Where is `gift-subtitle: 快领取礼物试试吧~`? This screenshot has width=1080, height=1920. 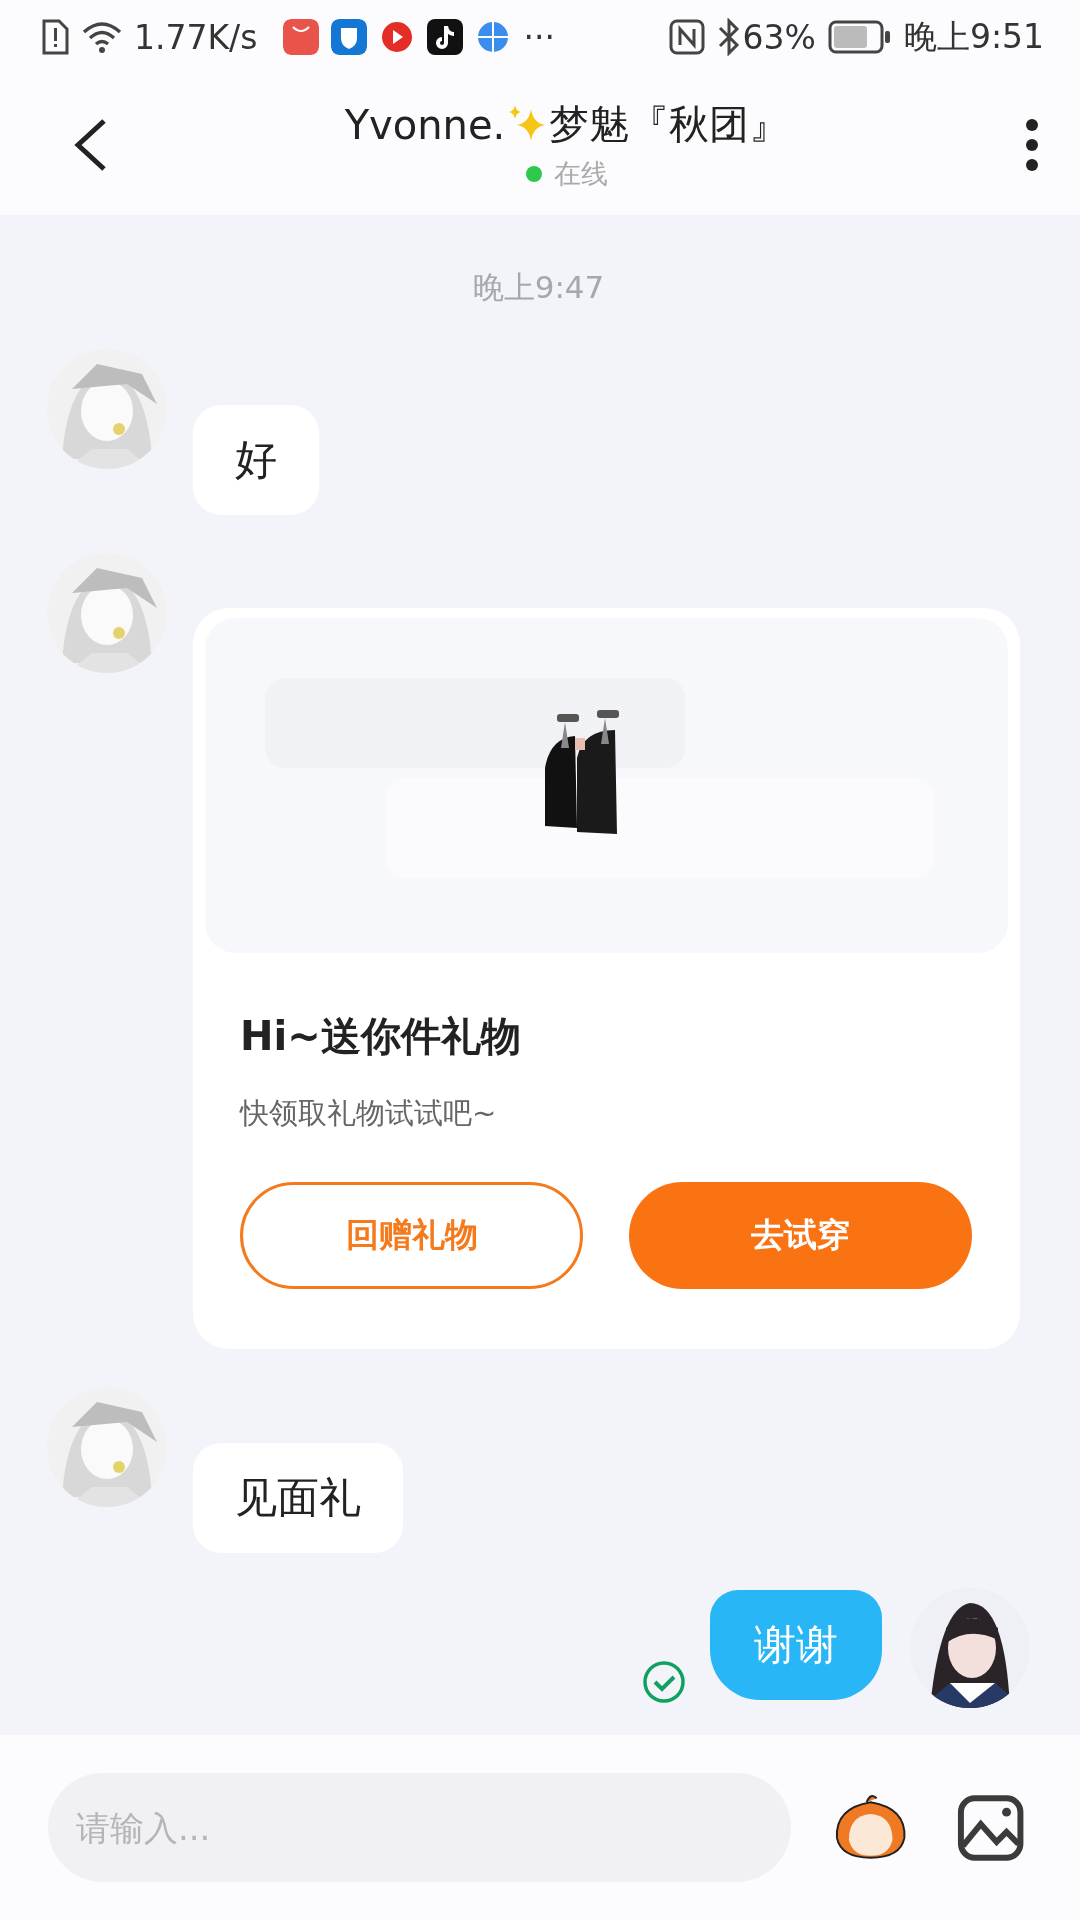
gift-subtitle: 快领取礼物试试吧~ is located at coordinates (369, 1113).